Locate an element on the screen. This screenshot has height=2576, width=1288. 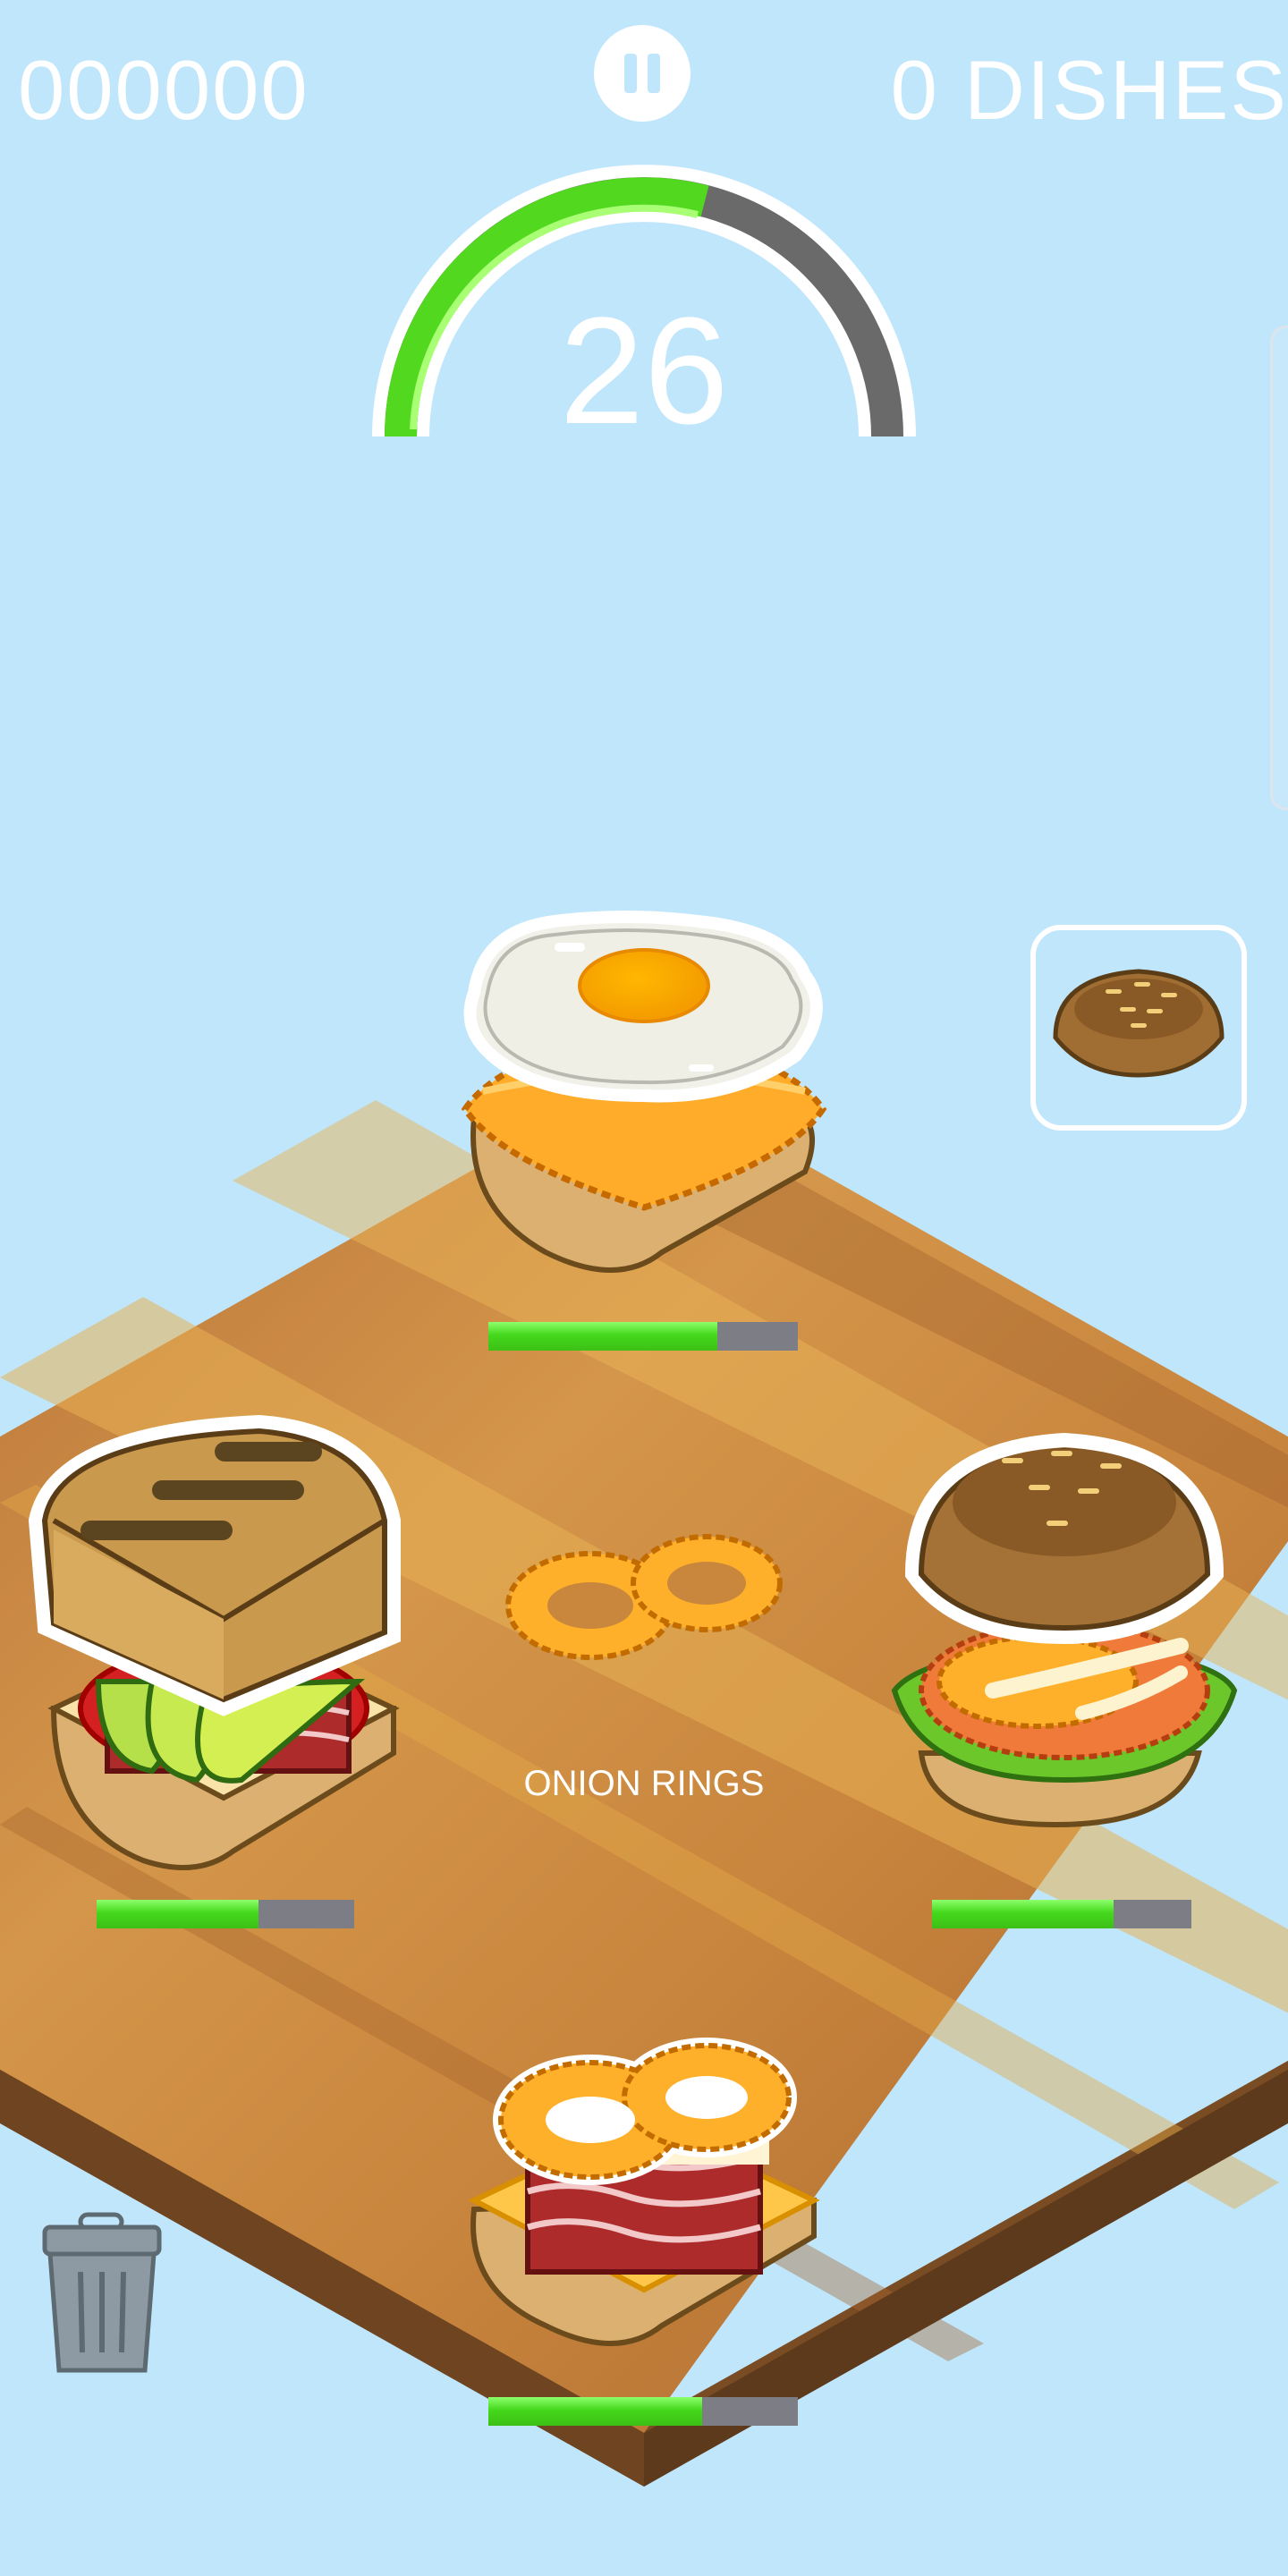
station-top-progress is located at coordinates (643, 1336).